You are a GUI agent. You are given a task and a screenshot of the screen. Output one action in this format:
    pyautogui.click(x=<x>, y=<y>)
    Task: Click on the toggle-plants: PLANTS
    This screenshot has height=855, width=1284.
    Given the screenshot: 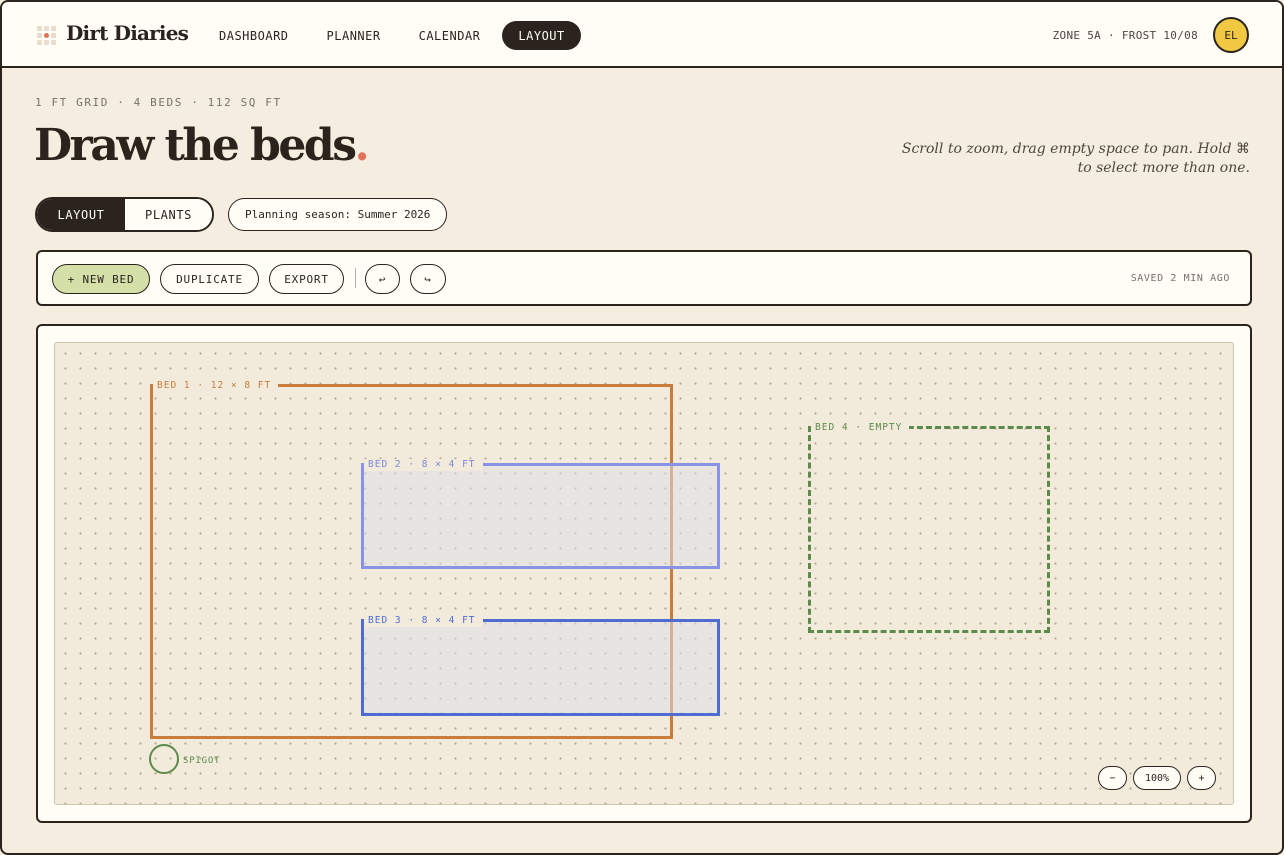 What is the action you would take?
    pyautogui.click(x=168, y=214)
    